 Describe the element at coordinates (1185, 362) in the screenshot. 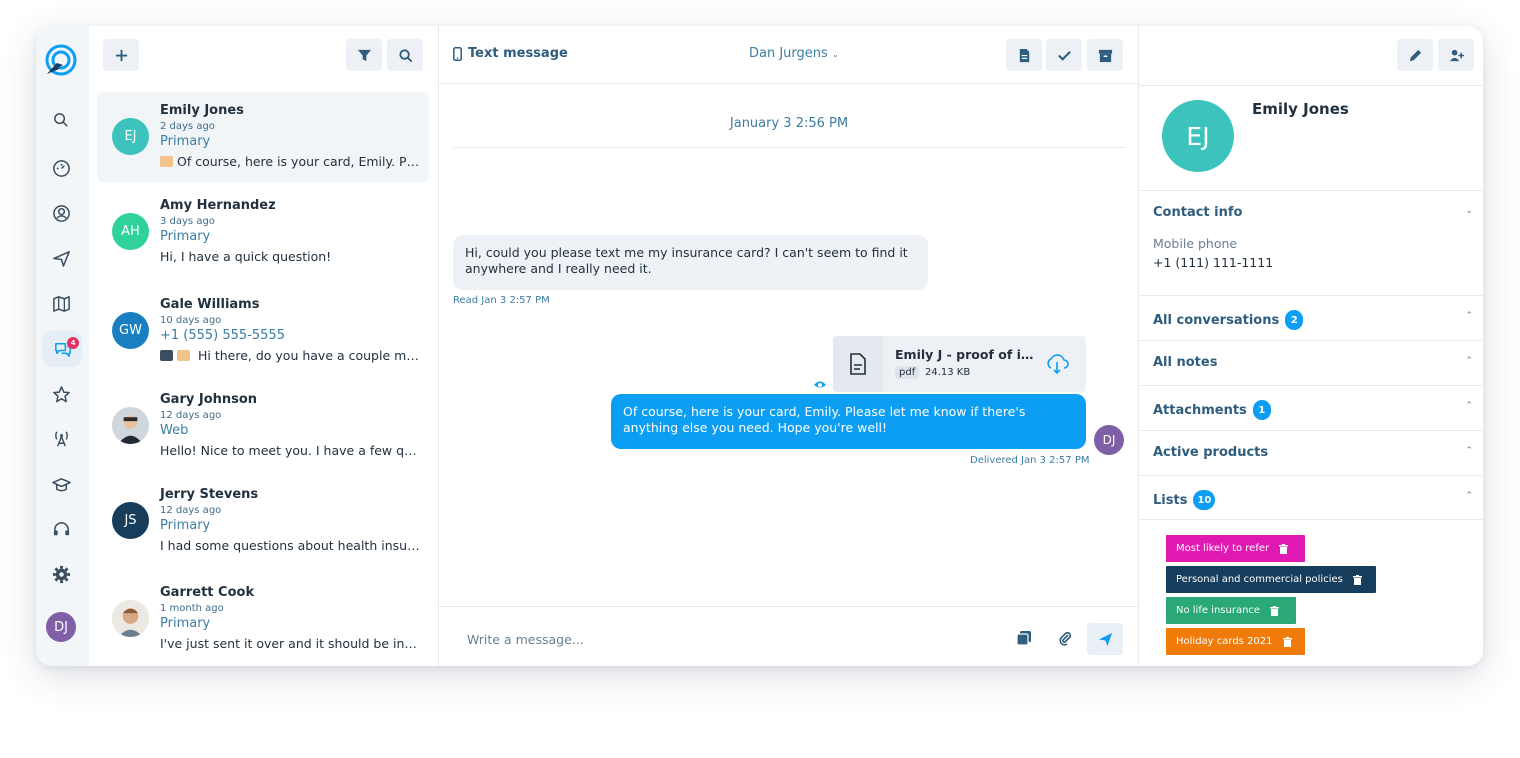

I see `section-title: All notes` at that location.